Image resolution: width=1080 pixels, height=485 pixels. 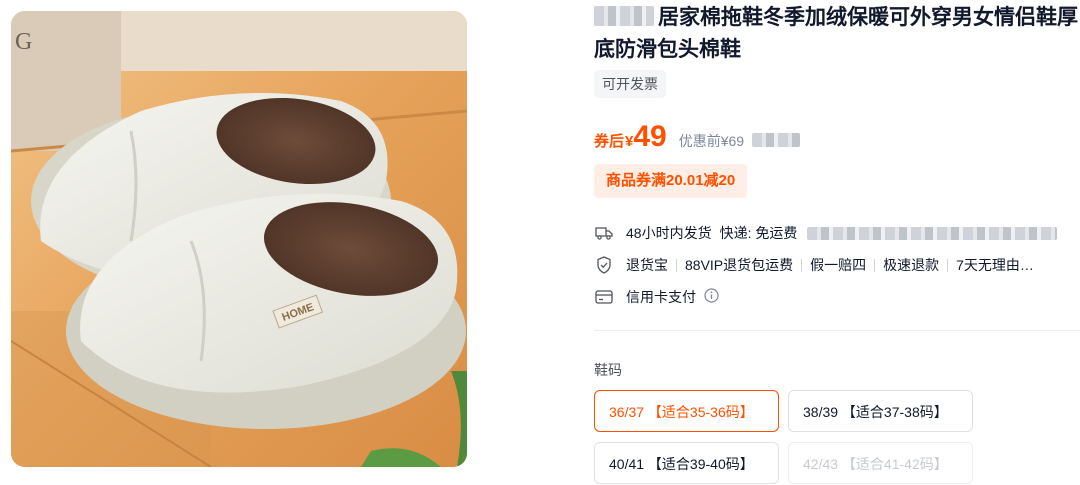 What do you see at coordinates (650, 136) in the screenshot?
I see `price-value: 49` at bounding box center [650, 136].